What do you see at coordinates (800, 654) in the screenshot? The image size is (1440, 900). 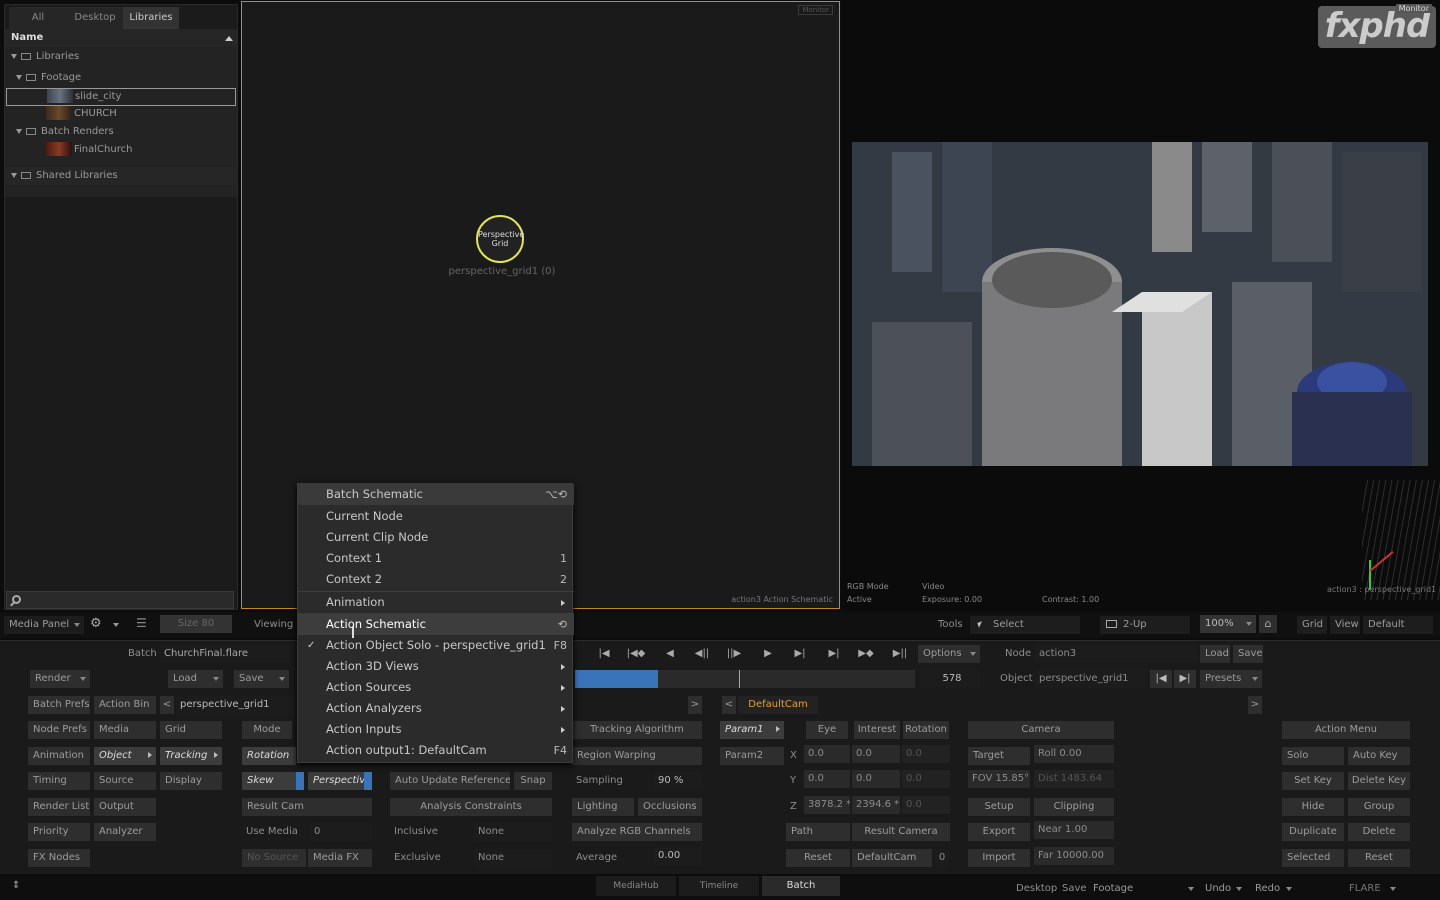 I see `next-key-icon: ▶|` at bounding box center [800, 654].